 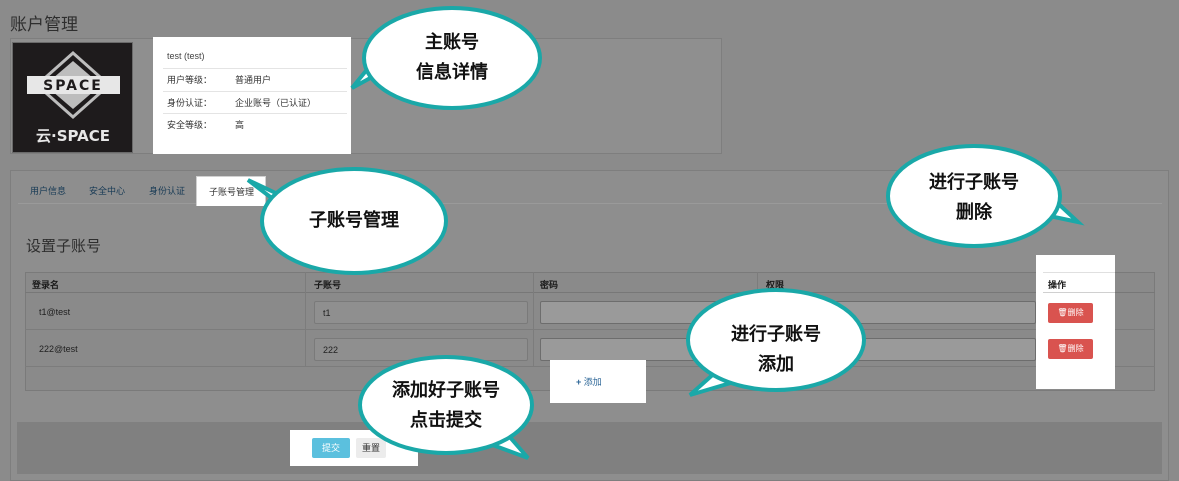 What do you see at coordinates (452, 42) in the screenshot?
I see `callout-line: 主账号` at bounding box center [452, 42].